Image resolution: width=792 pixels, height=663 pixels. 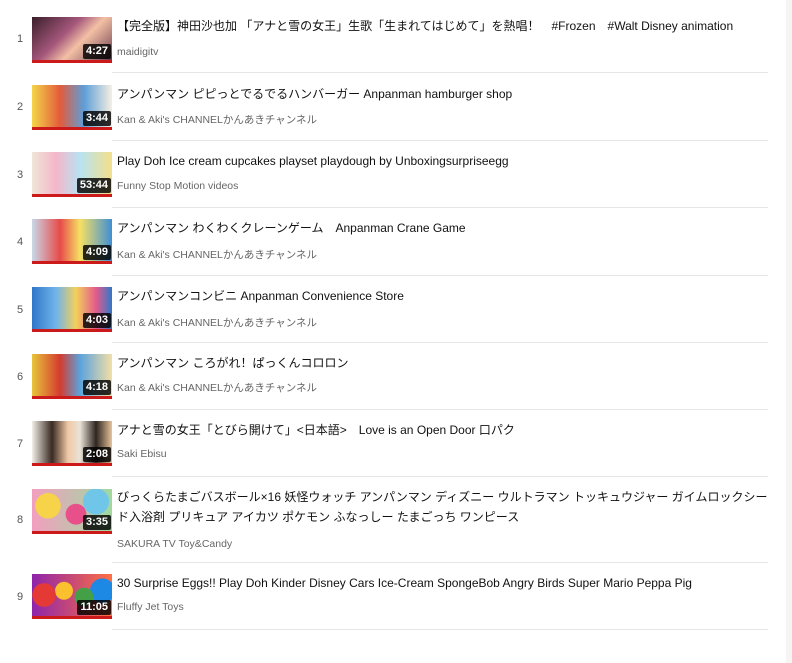 I want to click on item-index: 5, so click(x=20, y=310).